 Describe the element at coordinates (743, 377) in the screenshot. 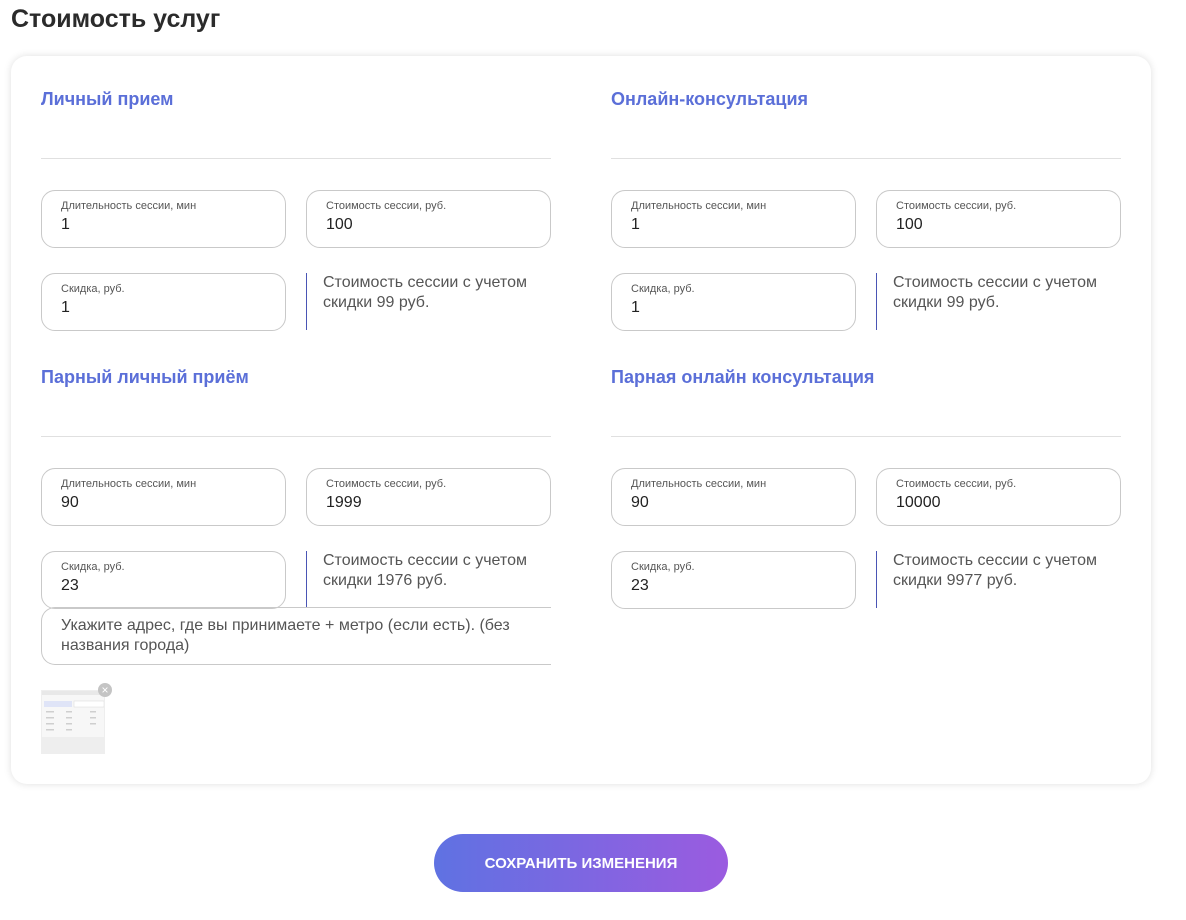

I see `section-title: Парная онлайн консультация` at that location.